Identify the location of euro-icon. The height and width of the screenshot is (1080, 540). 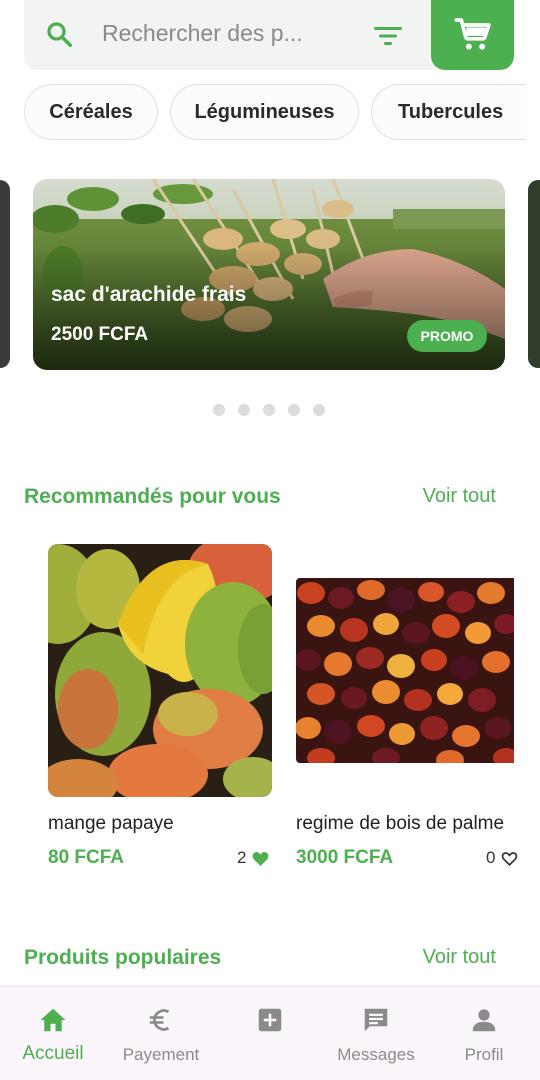
(159, 1020).